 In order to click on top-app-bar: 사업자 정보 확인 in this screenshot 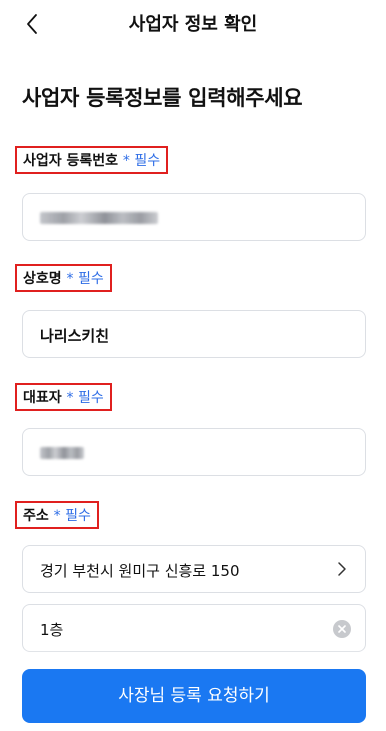, I will do `click(193, 23)`.